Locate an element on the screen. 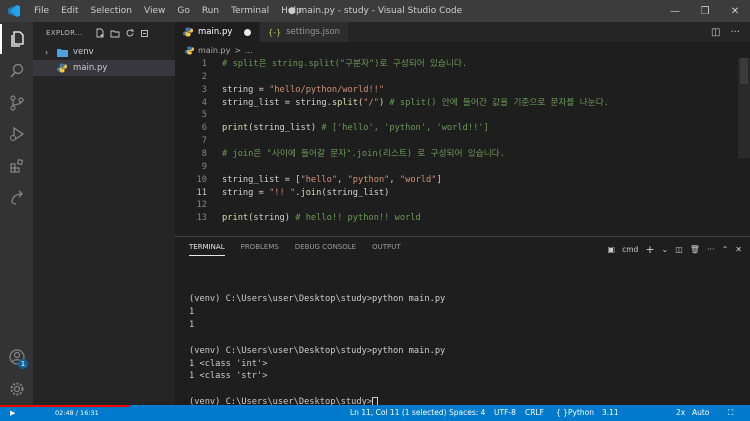  json-file-icon: {-} is located at coordinates (275, 32).